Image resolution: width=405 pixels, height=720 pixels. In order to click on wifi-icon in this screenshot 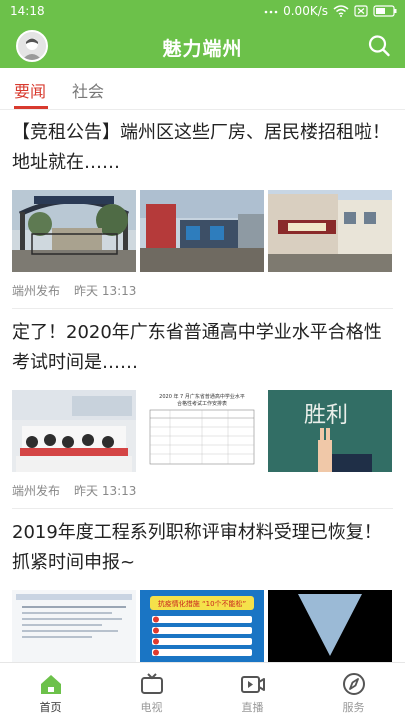, I will do `click(341, 11)`.